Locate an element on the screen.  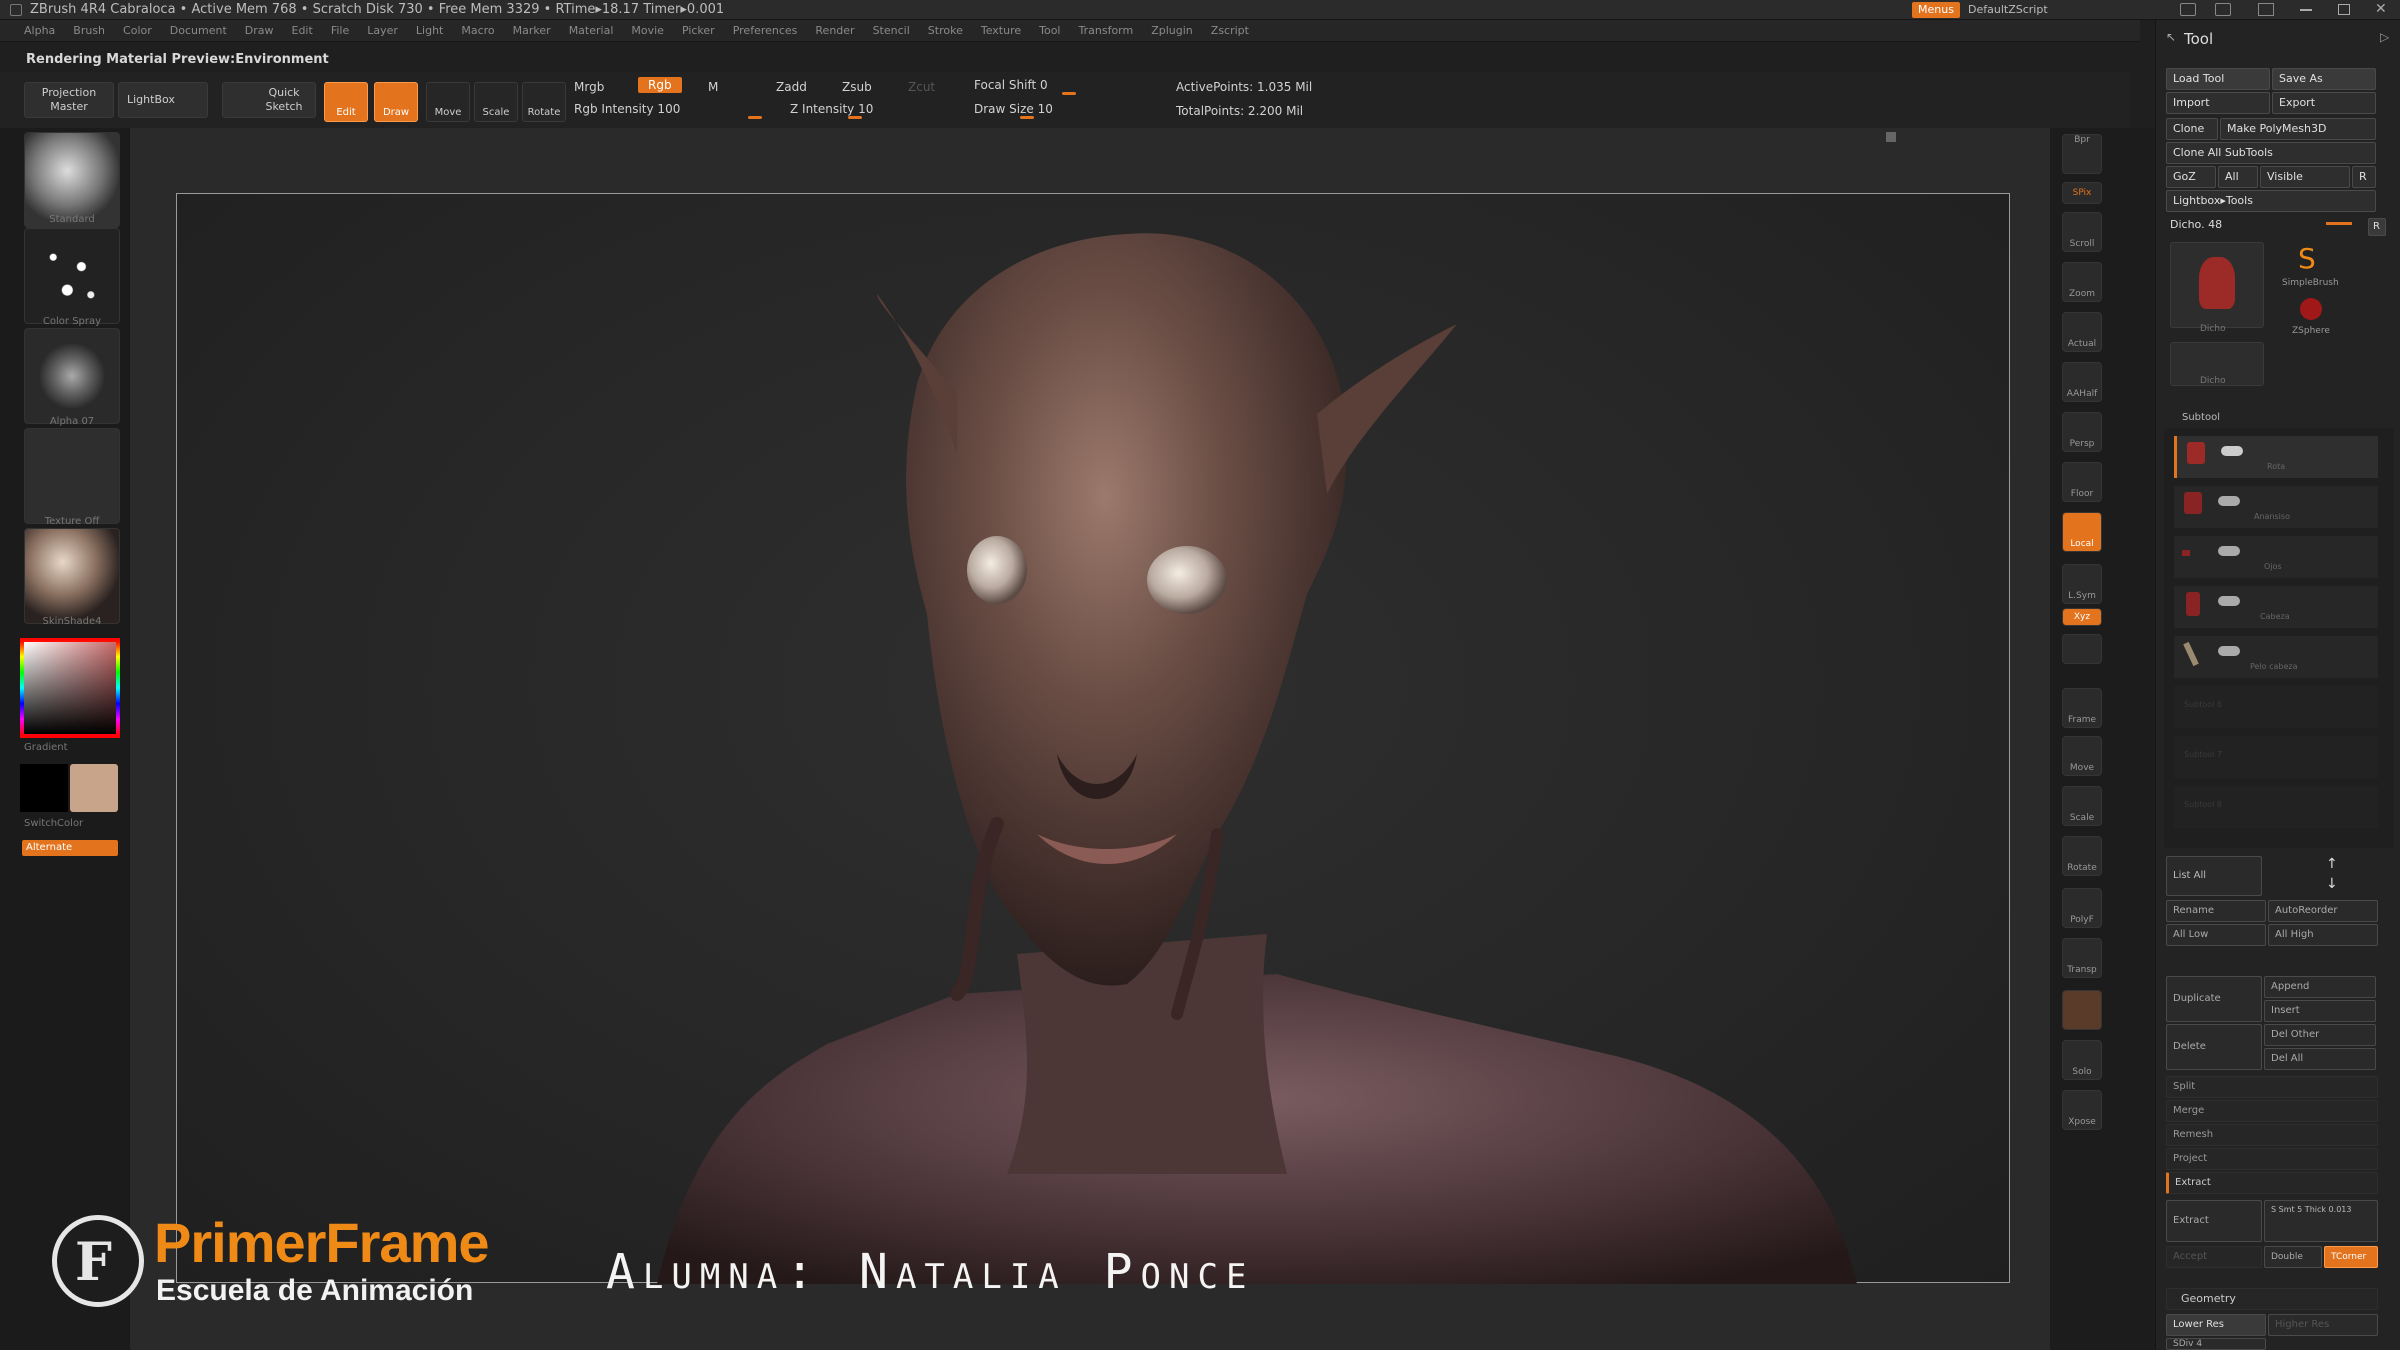
menu-edit: Edit is located at coordinates (302, 30).